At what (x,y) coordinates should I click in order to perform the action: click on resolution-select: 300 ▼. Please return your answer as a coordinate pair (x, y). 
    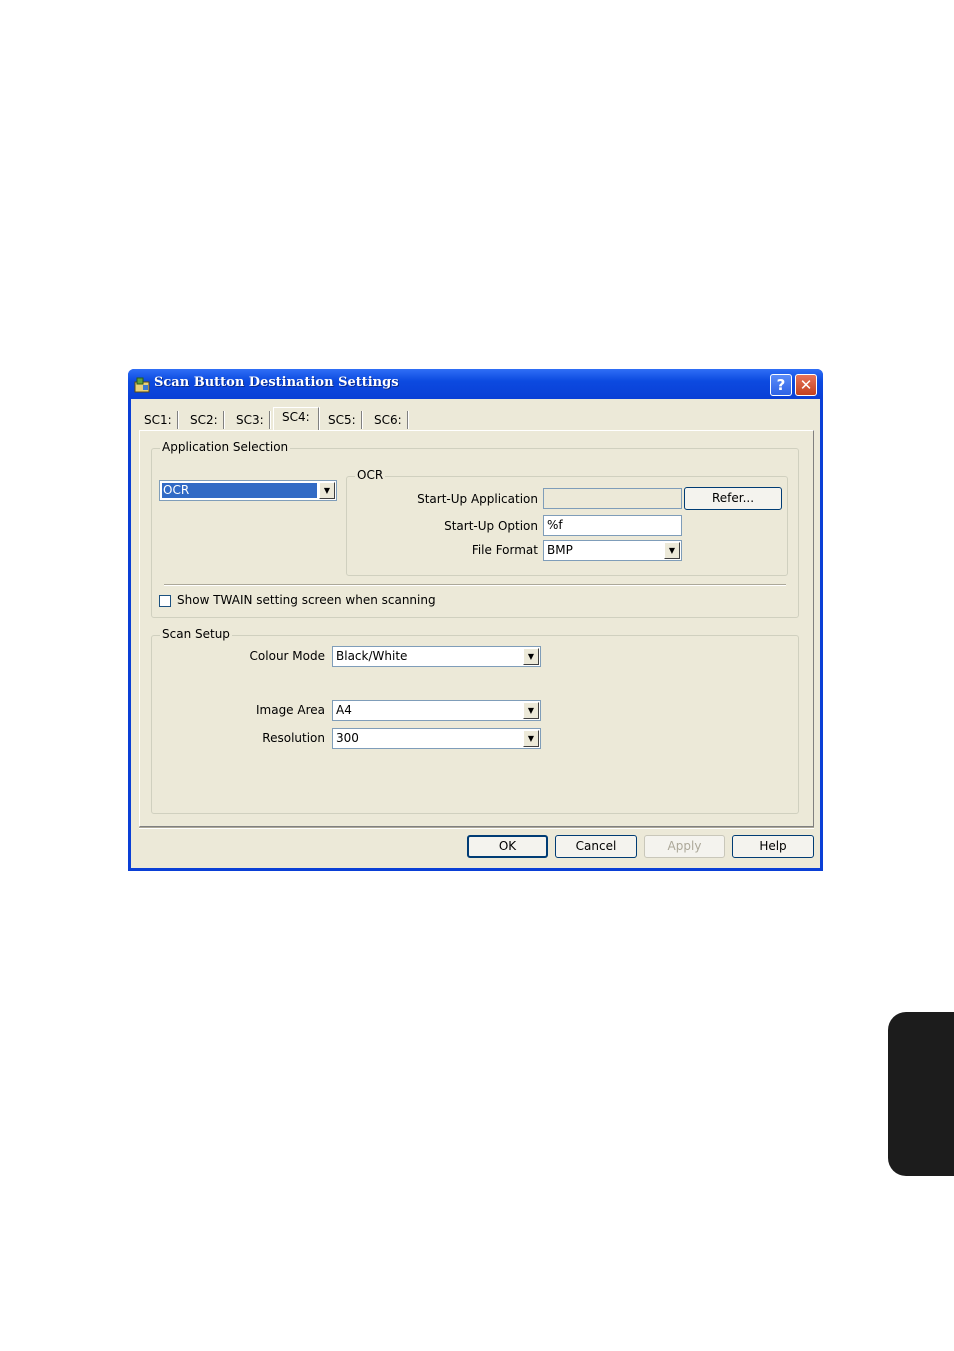
    Looking at the image, I should click on (436, 738).